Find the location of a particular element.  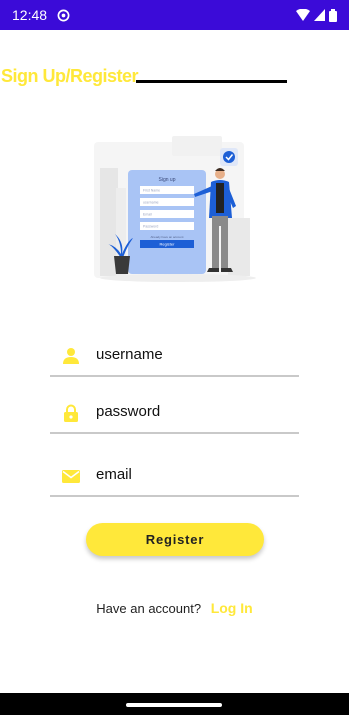

password-field-row is located at coordinates (174, 412).